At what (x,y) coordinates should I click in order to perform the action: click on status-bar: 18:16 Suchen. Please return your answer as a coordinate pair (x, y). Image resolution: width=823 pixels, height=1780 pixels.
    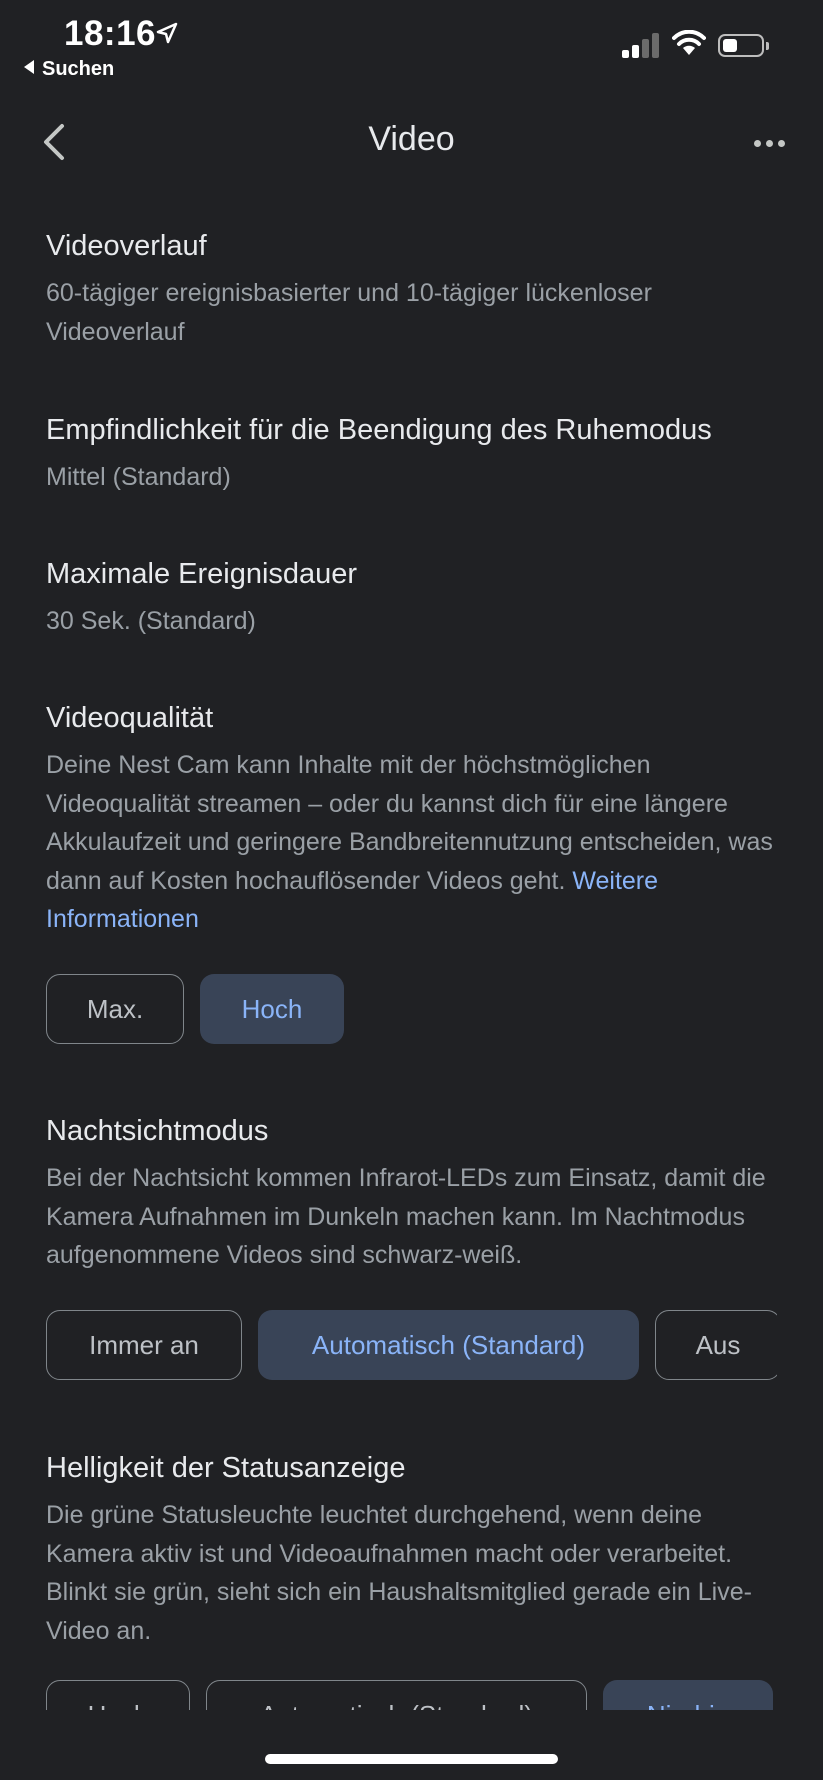
    Looking at the image, I should click on (411, 45).